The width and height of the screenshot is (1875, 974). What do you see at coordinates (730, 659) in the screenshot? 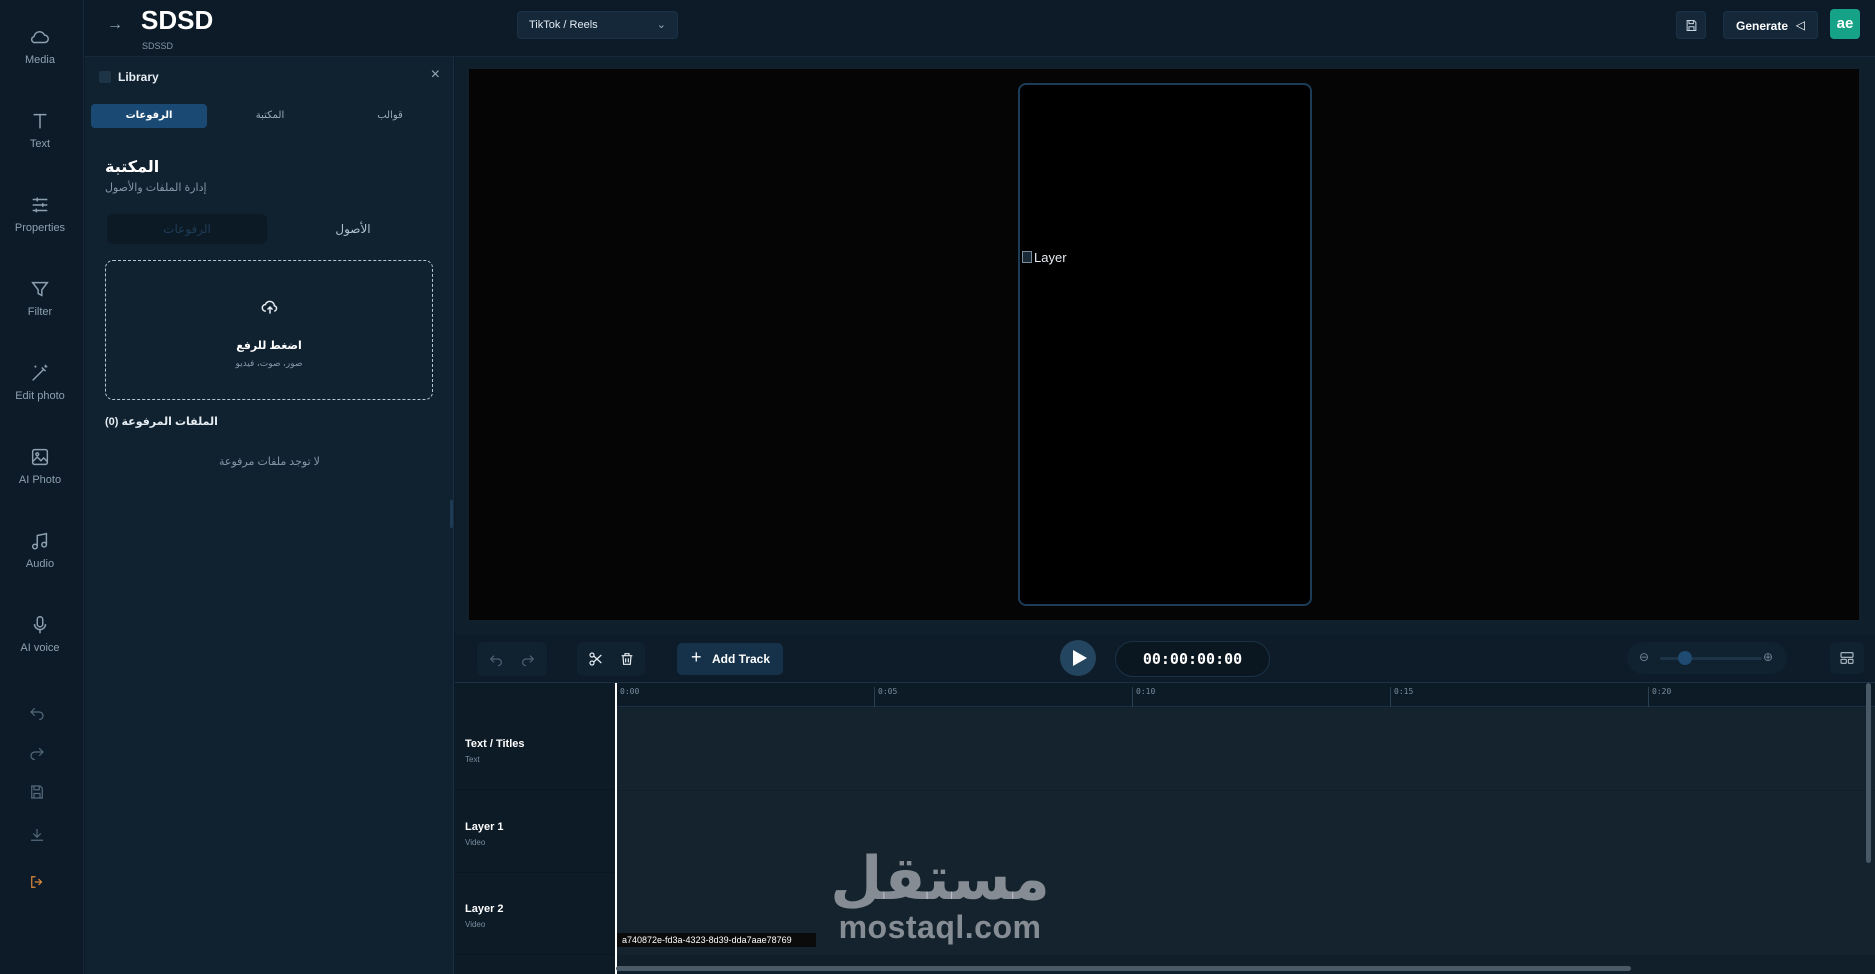
I see `add-track-button: + Add Track` at bounding box center [730, 659].